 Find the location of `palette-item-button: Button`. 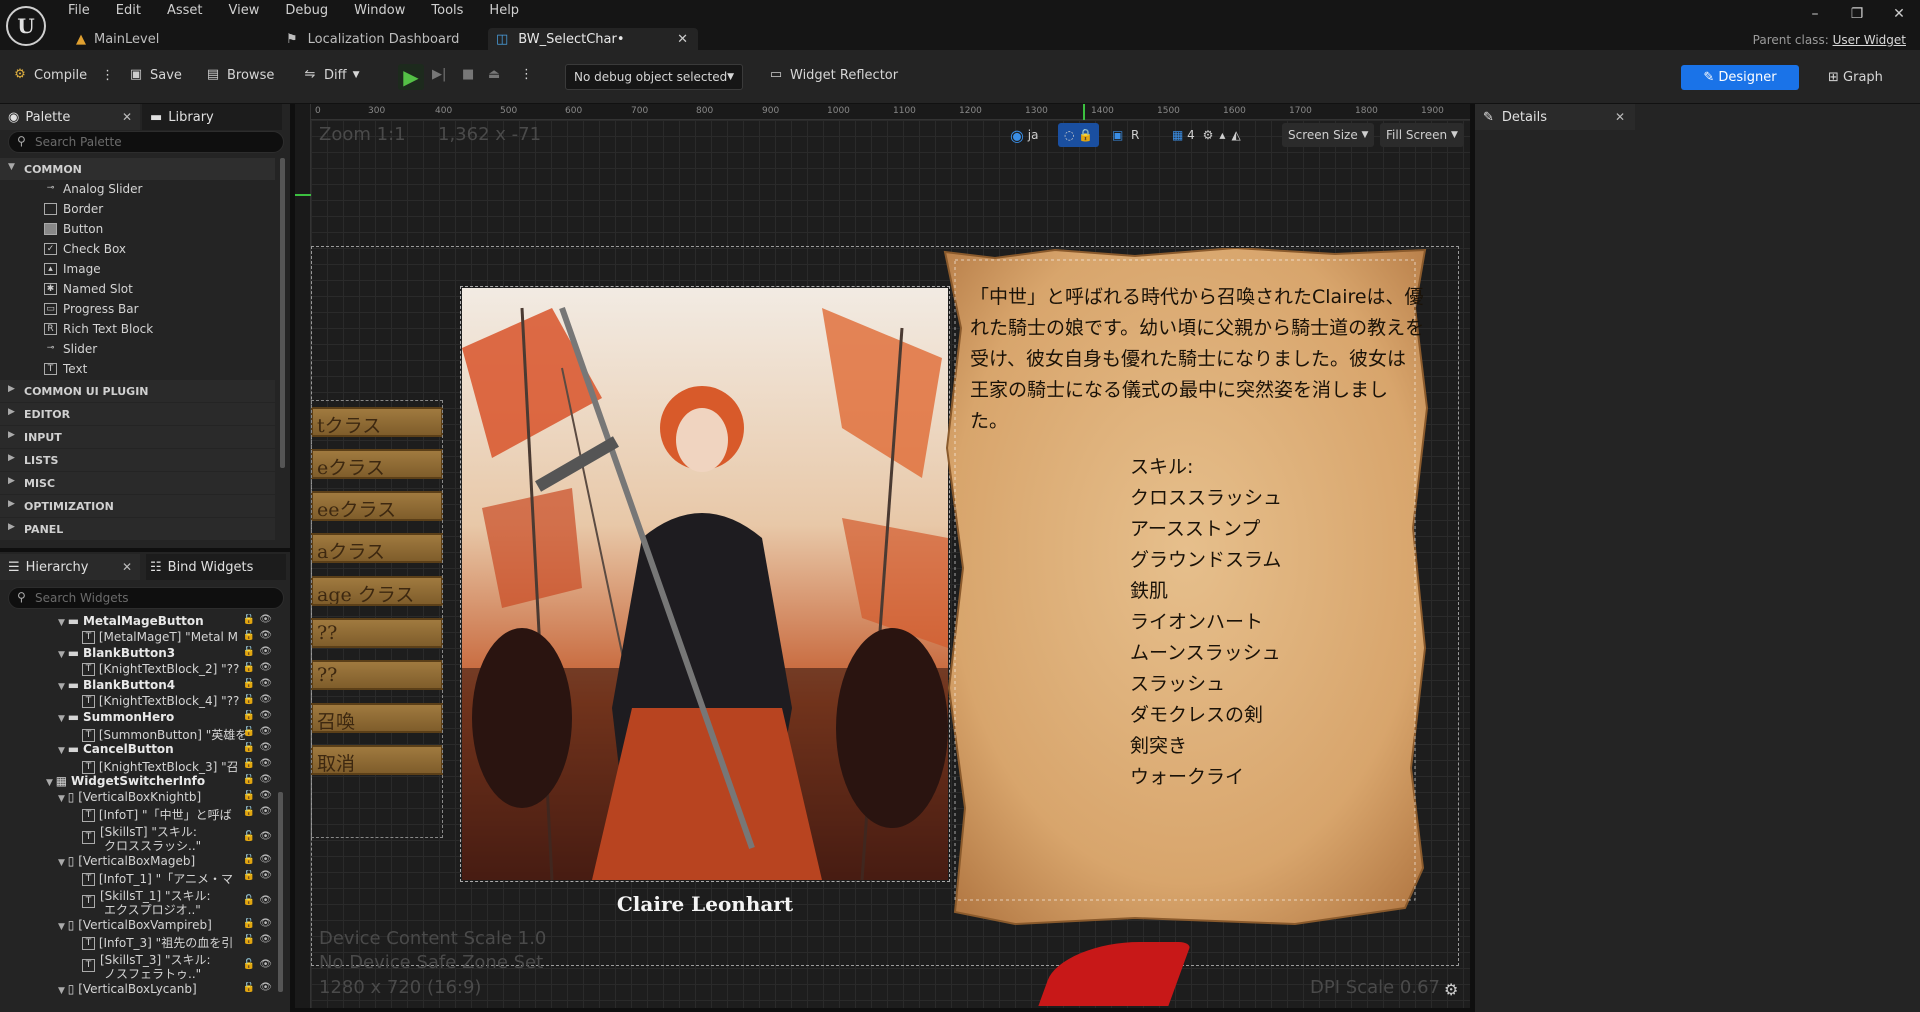

palette-item-button: Button is located at coordinates (73, 229).